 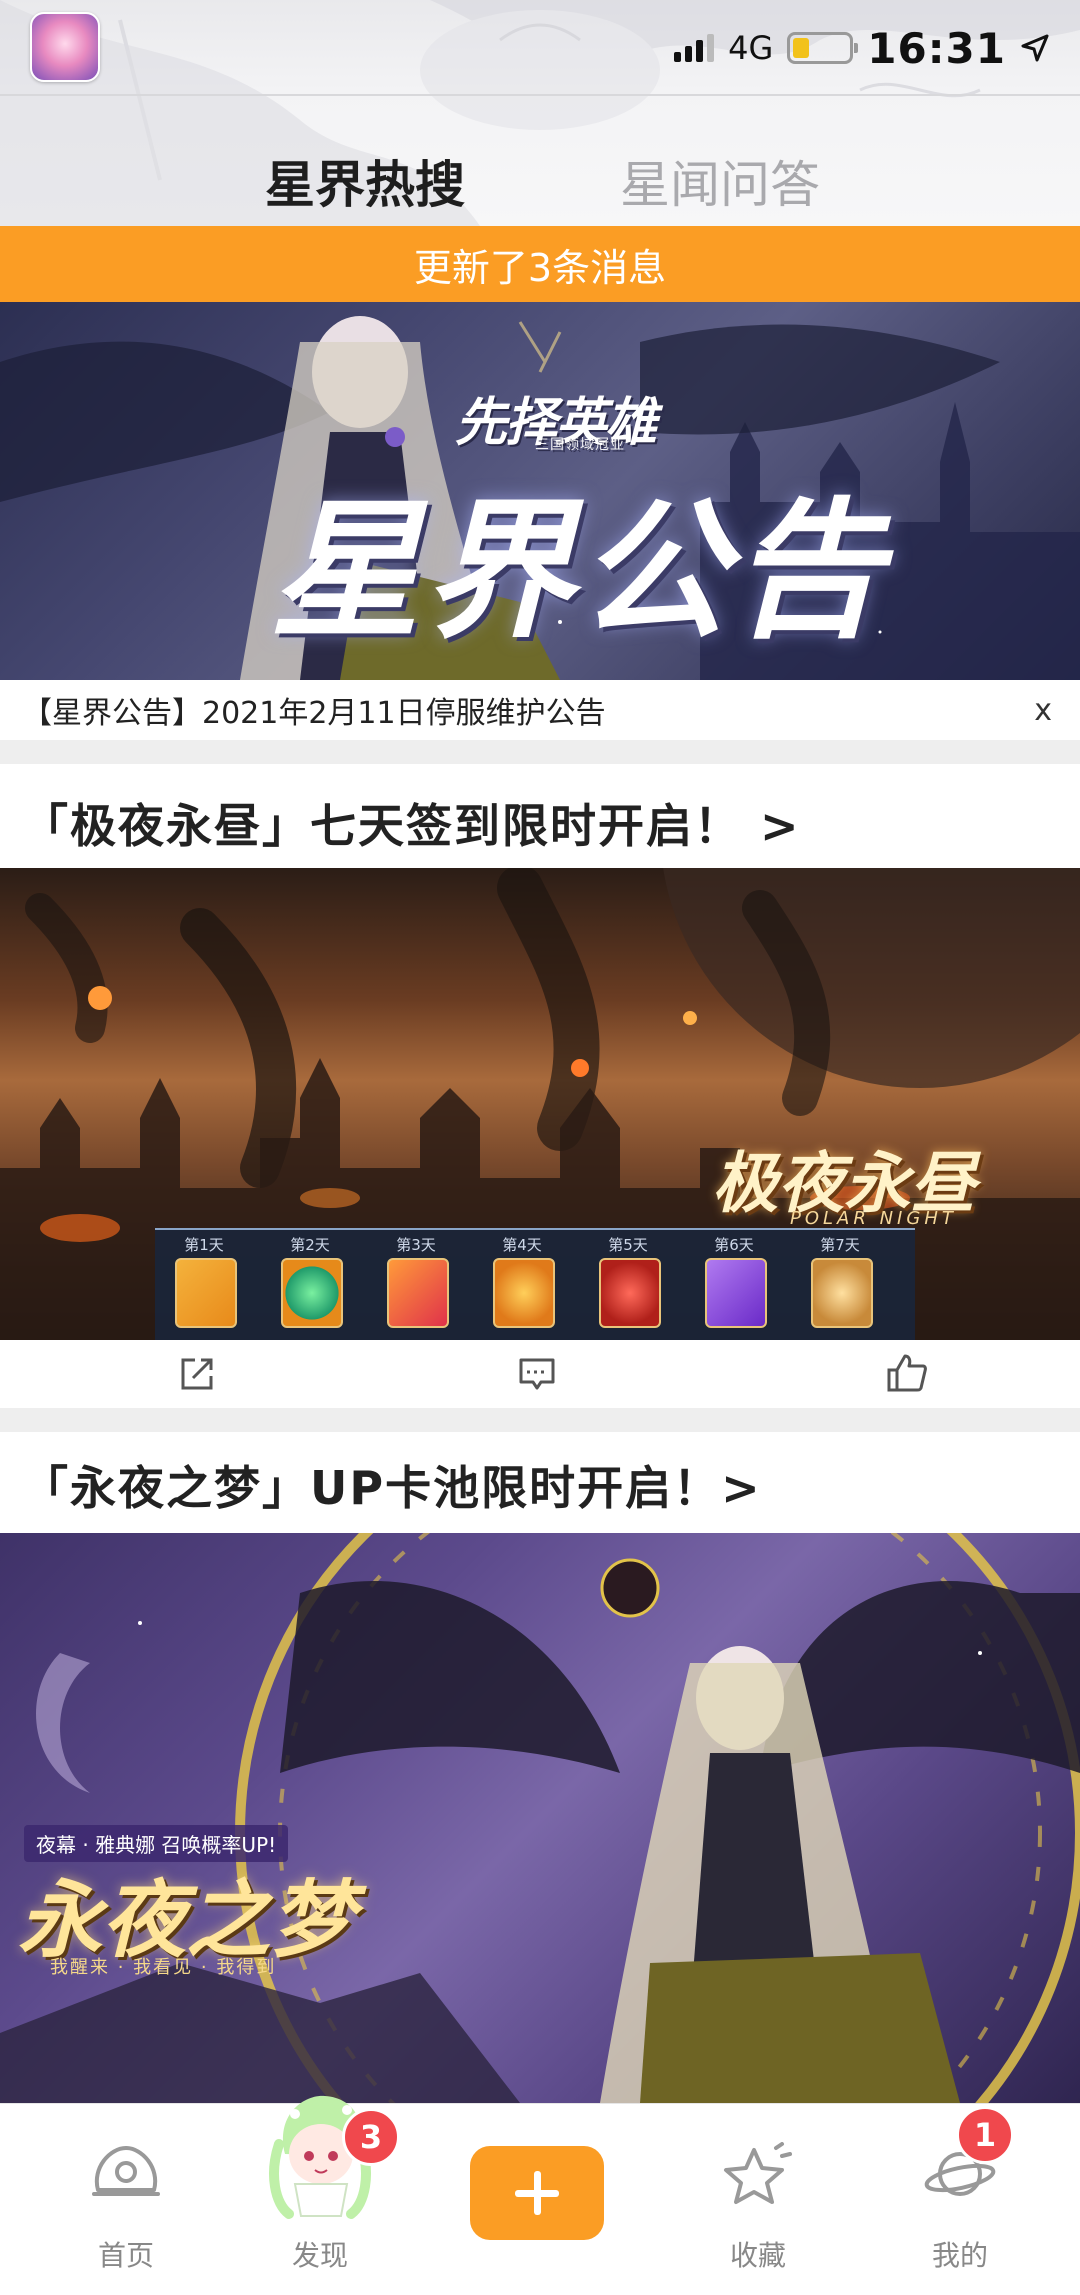 I want to click on post-action-bar, so click(x=540, y=1374).